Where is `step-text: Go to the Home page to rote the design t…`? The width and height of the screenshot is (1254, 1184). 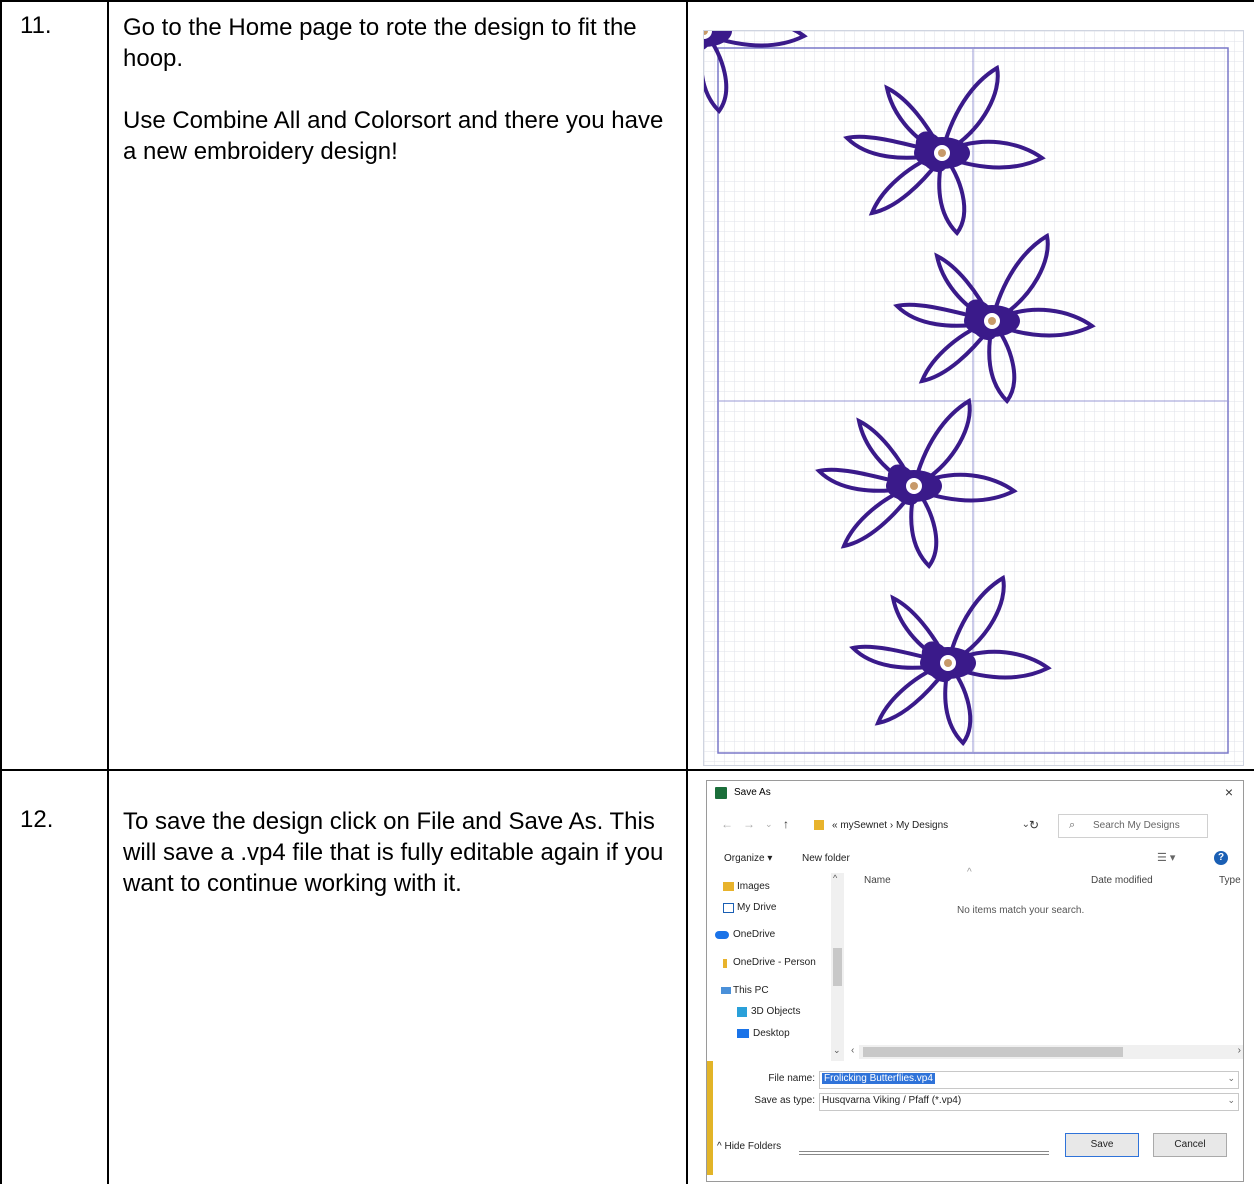 step-text: Go to the Home page to rote the design t… is located at coordinates (398, 105).